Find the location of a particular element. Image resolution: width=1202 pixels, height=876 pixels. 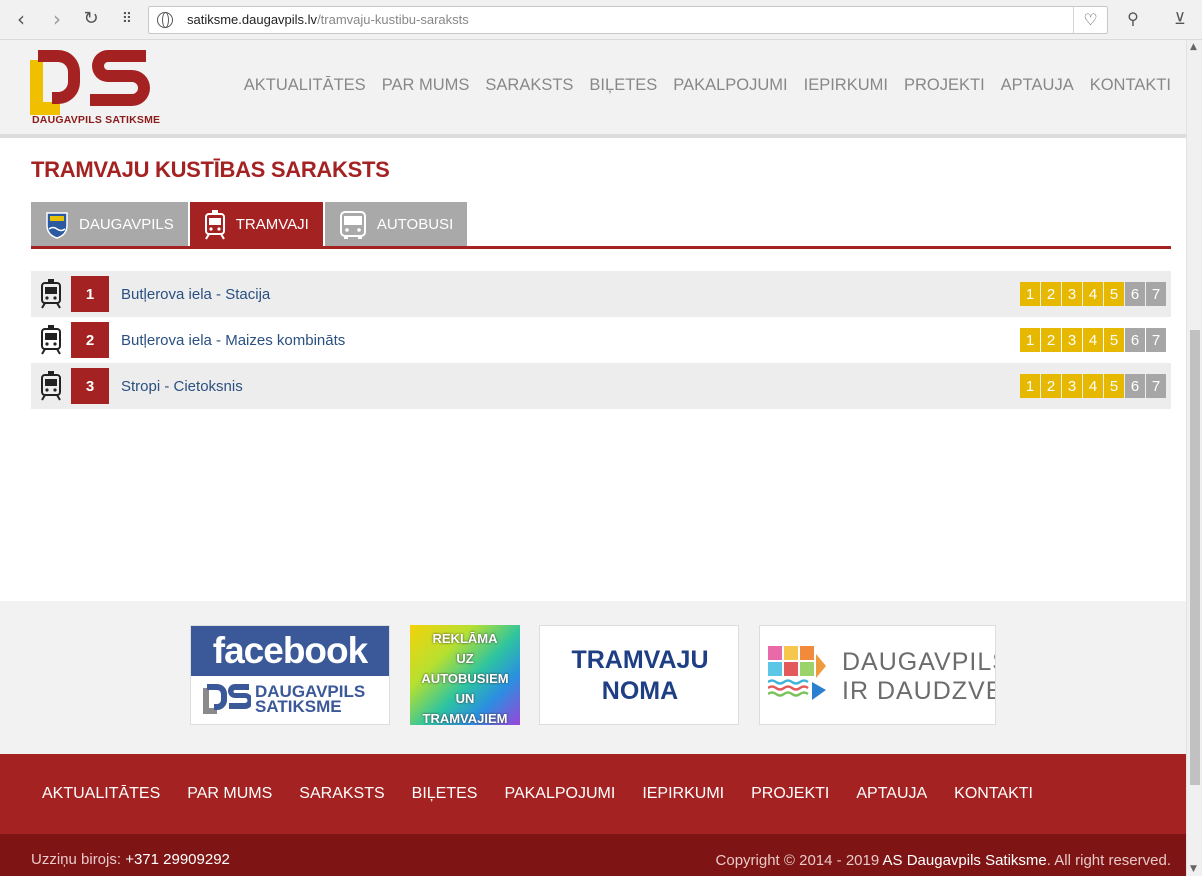

download-icon: ⊻ is located at coordinates (1180, 19).